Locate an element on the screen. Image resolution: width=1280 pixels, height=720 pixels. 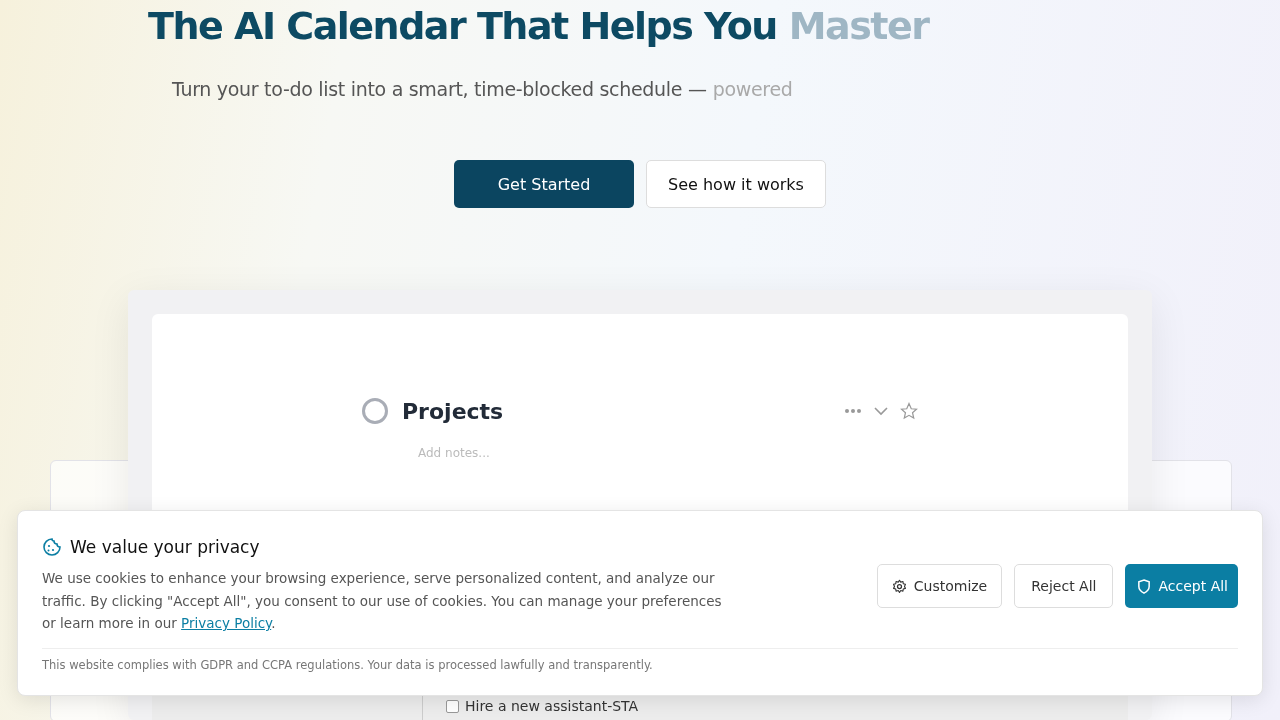
hero-title: The AI Calendar That Helps You is located at coordinates (462, 26).